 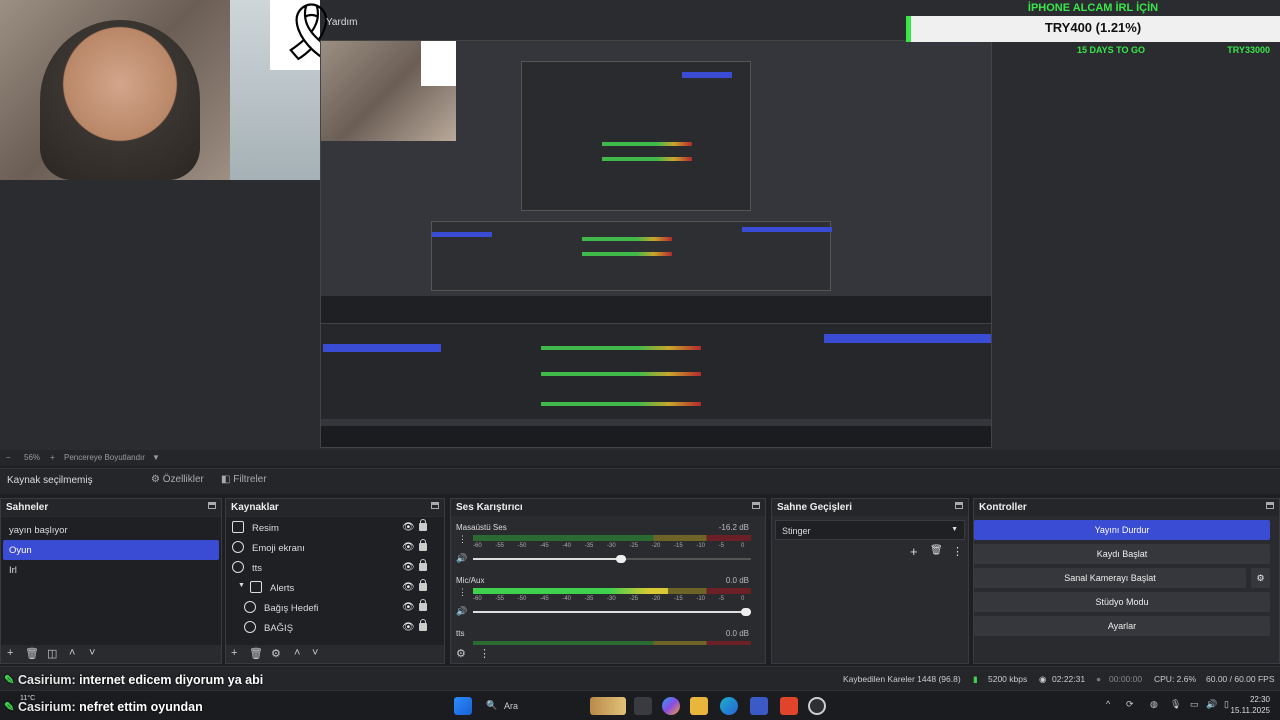 I want to click on copilot-icon, so click(x=671, y=706).